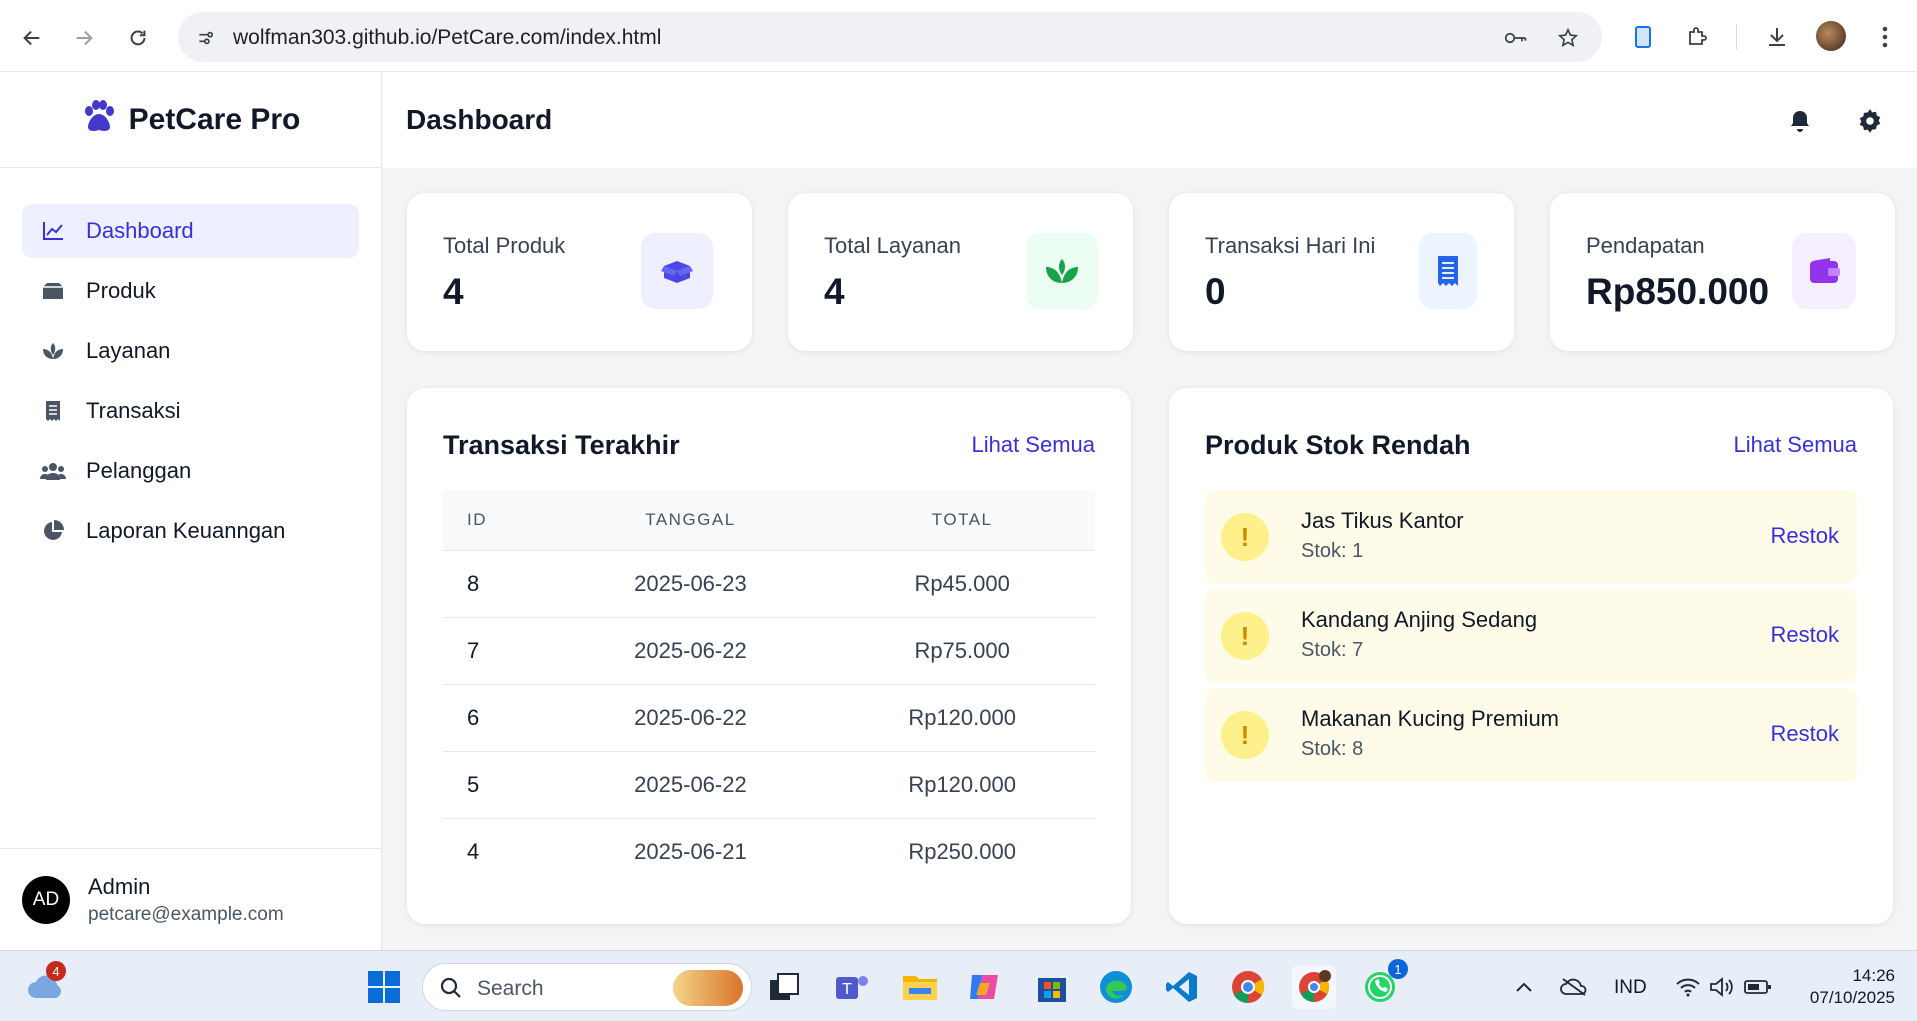 The height and width of the screenshot is (1021, 1917). I want to click on brand: PetCare Pro, so click(190, 120).